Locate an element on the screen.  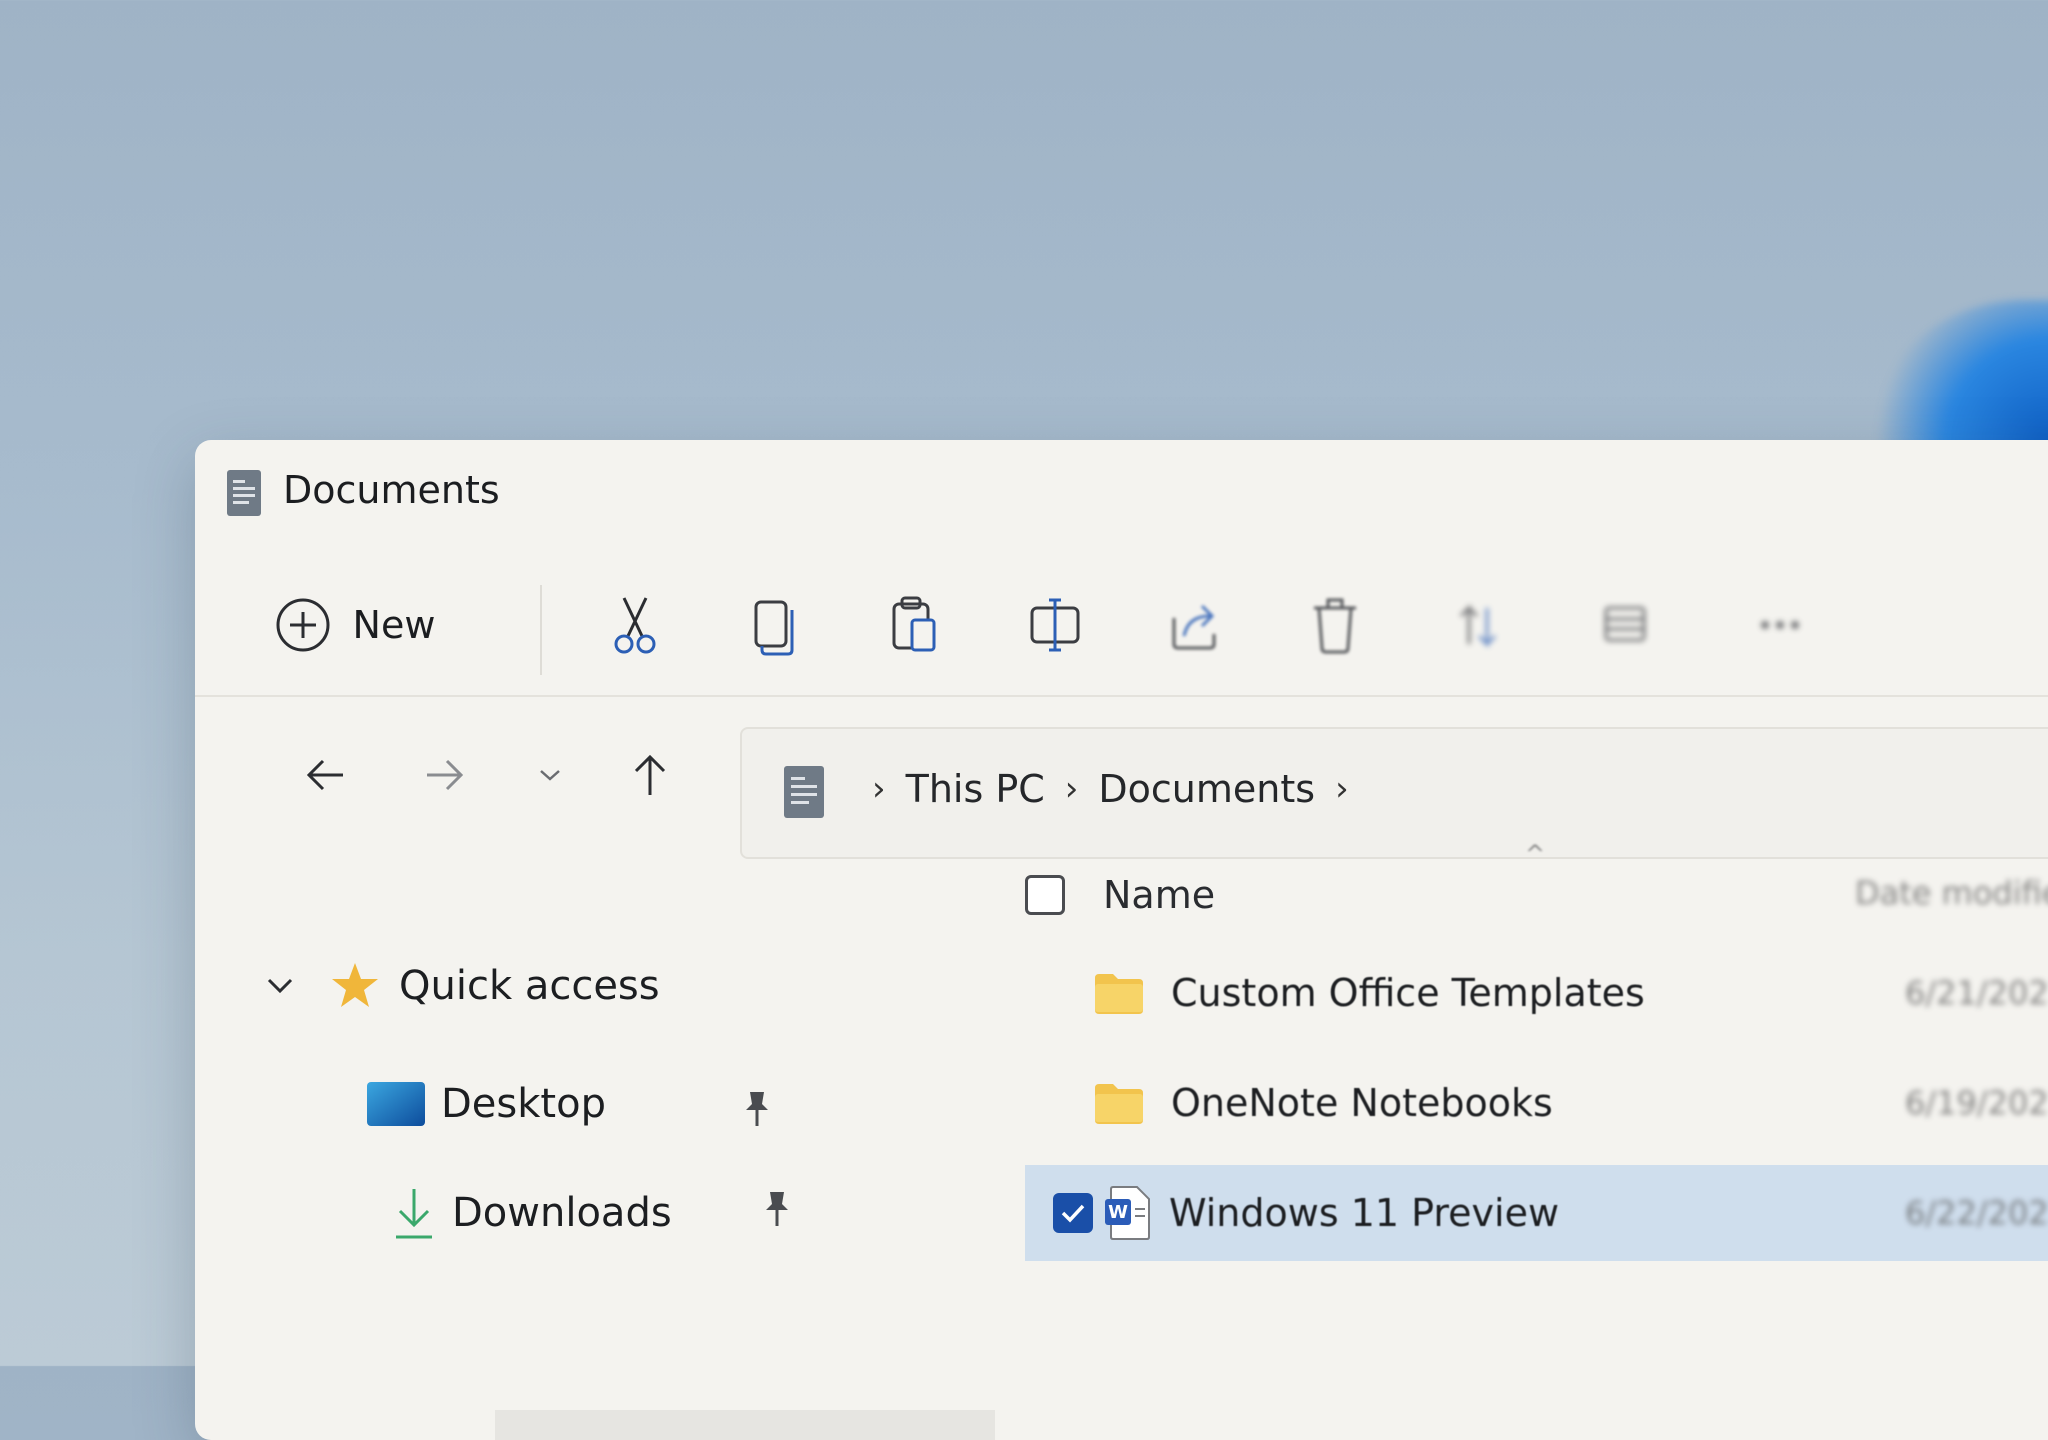
file-date: 6/19/2021 is located at coordinates (1976, 1103).